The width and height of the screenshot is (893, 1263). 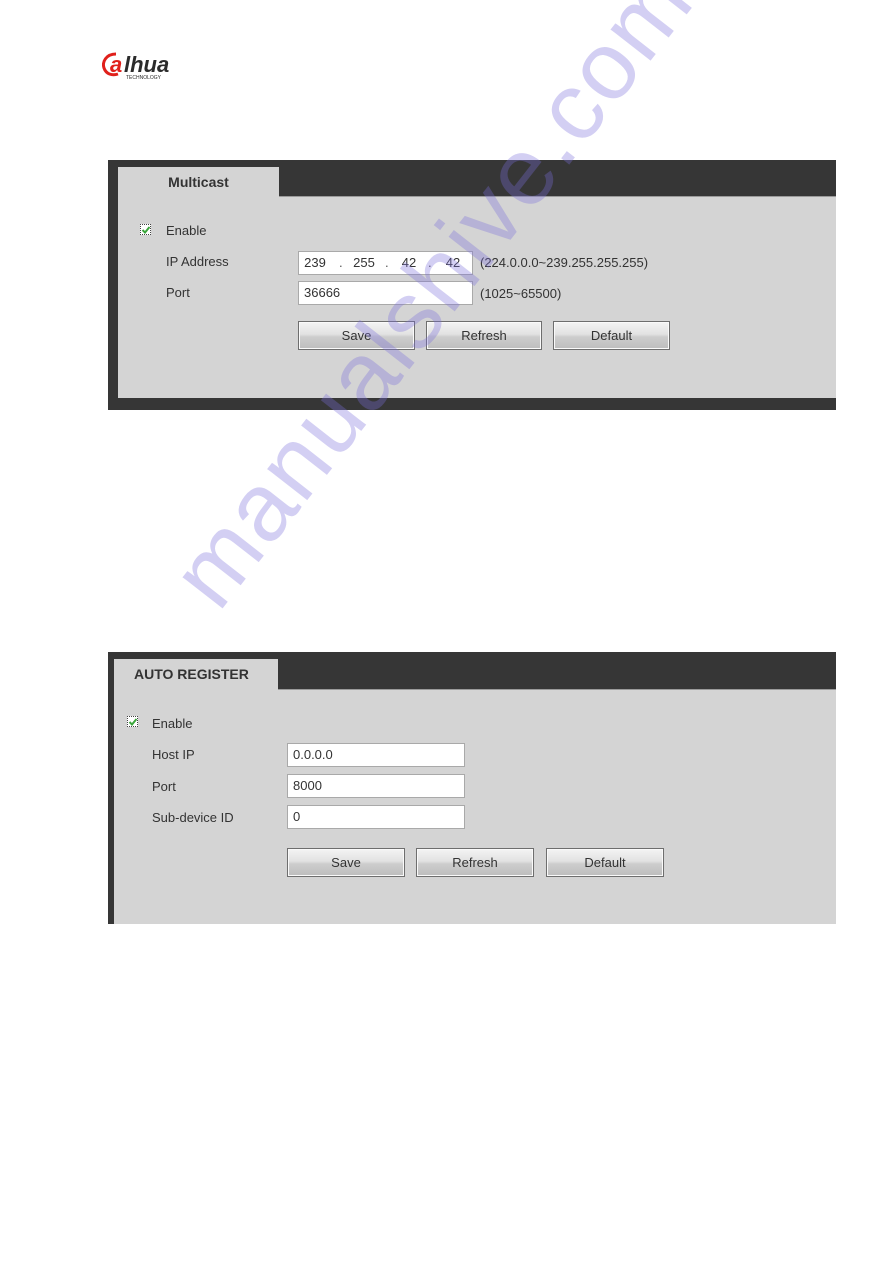 I want to click on svg-text: TECHNOLOGY, so click(x=144, y=78).